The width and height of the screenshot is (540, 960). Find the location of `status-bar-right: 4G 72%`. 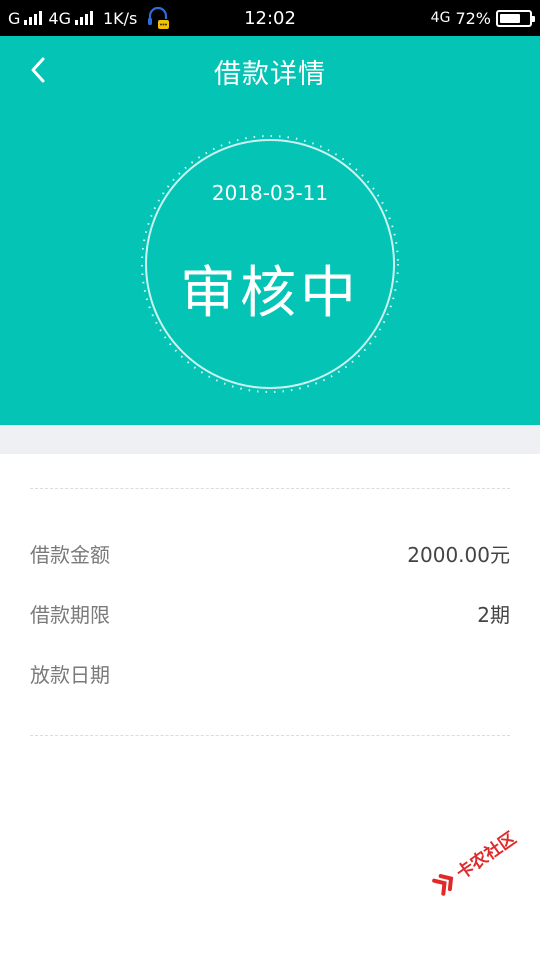

status-bar-right: 4G 72% is located at coordinates (482, 18).